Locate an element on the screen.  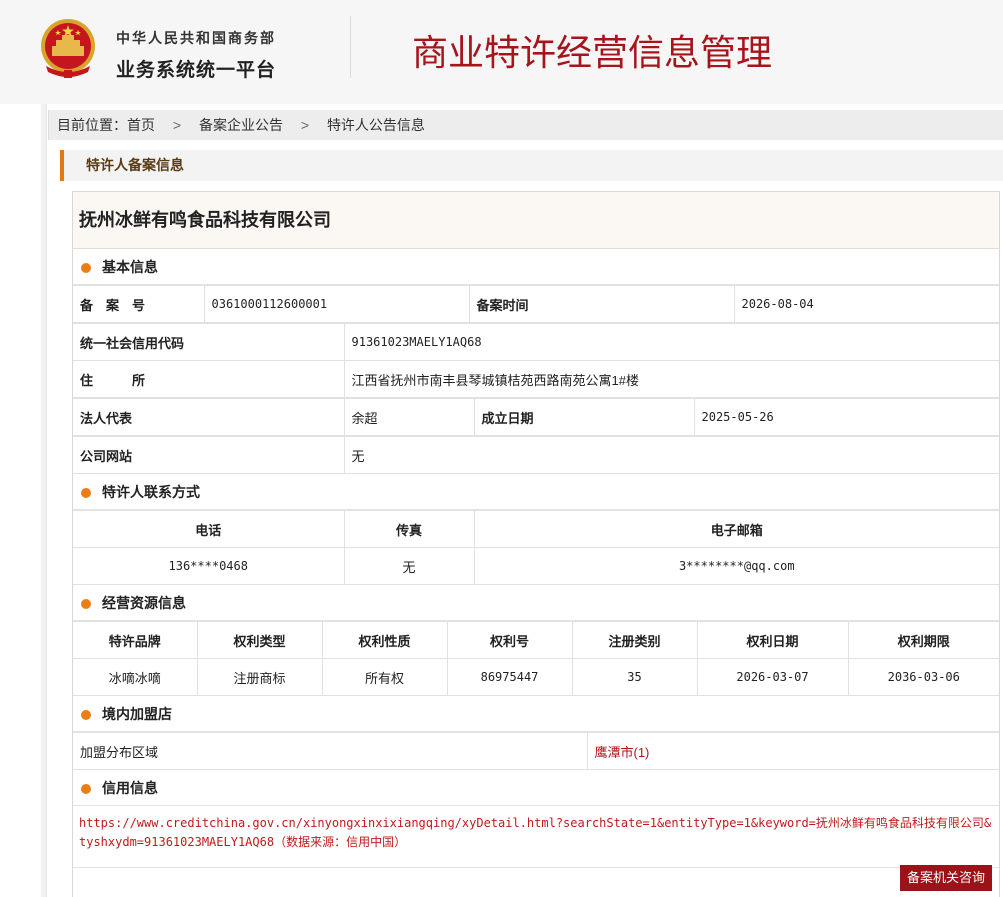
table-row: 住 所 江西省抚州市南丰县琴城镇桔苑西路南苑公寓1#楼 is located at coordinates (536, 379).